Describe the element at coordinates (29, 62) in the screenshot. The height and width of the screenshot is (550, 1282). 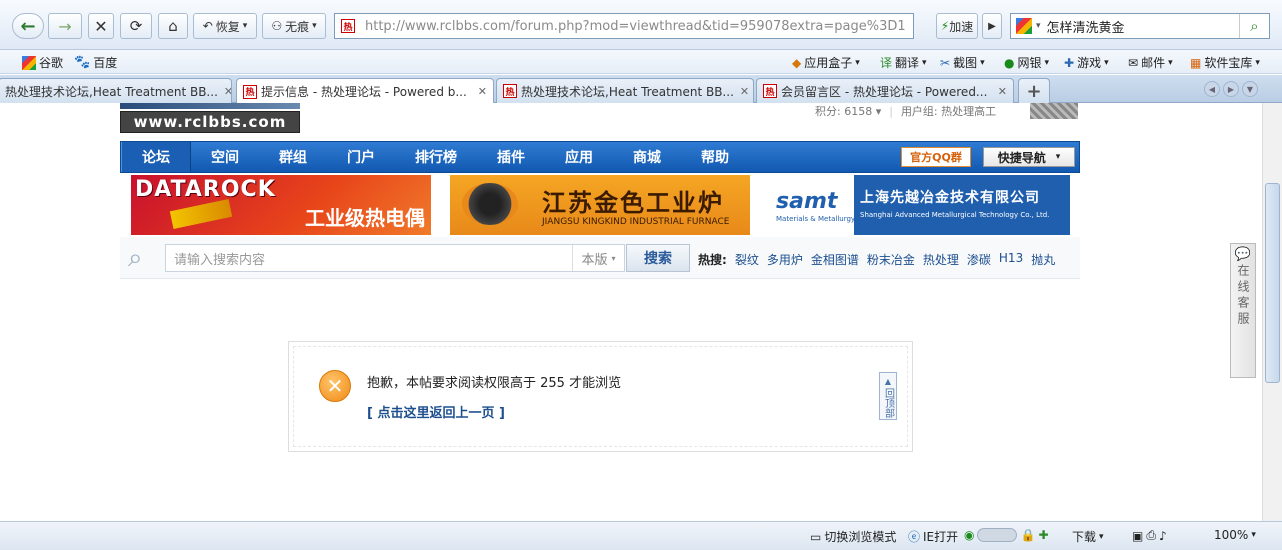
I see `google-icon` at that location.